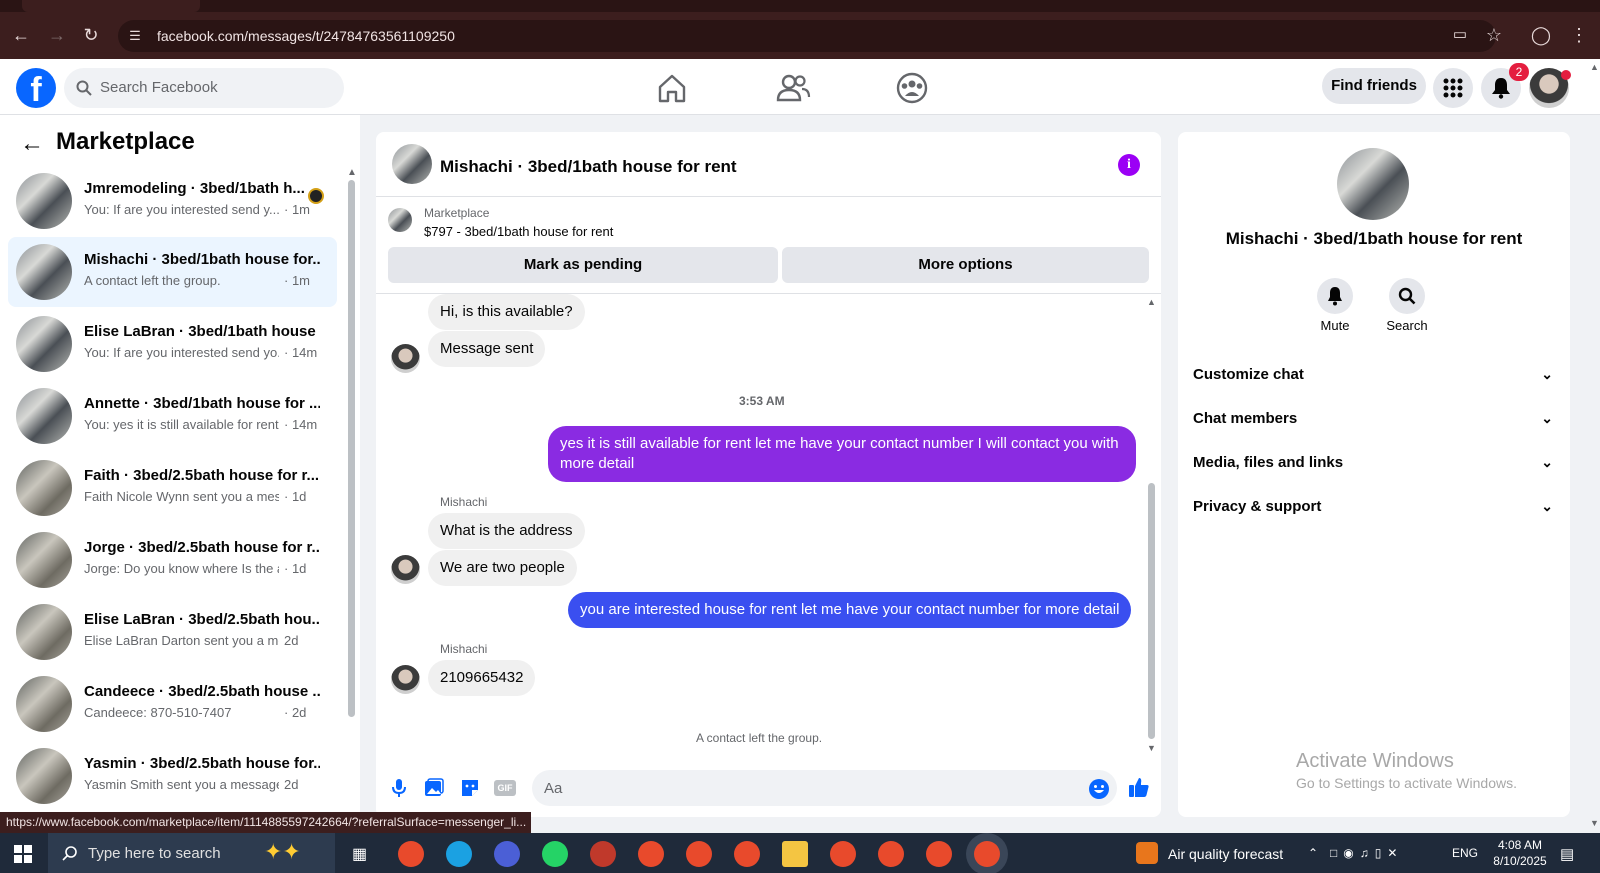 This screenshot has height=873, width=1600. I want to click on browser-tab, so click(111, 6).